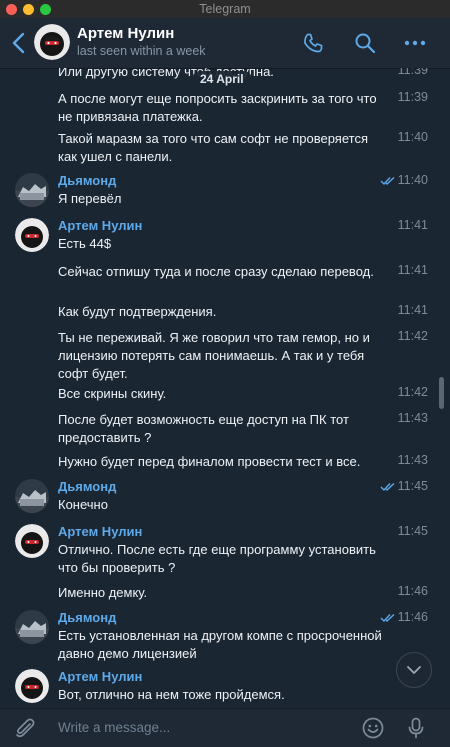 This screenshot has height=747, width=450. Describe the element at coordinates (415, 43) in the screenshot. I see `more-icon` at that location.